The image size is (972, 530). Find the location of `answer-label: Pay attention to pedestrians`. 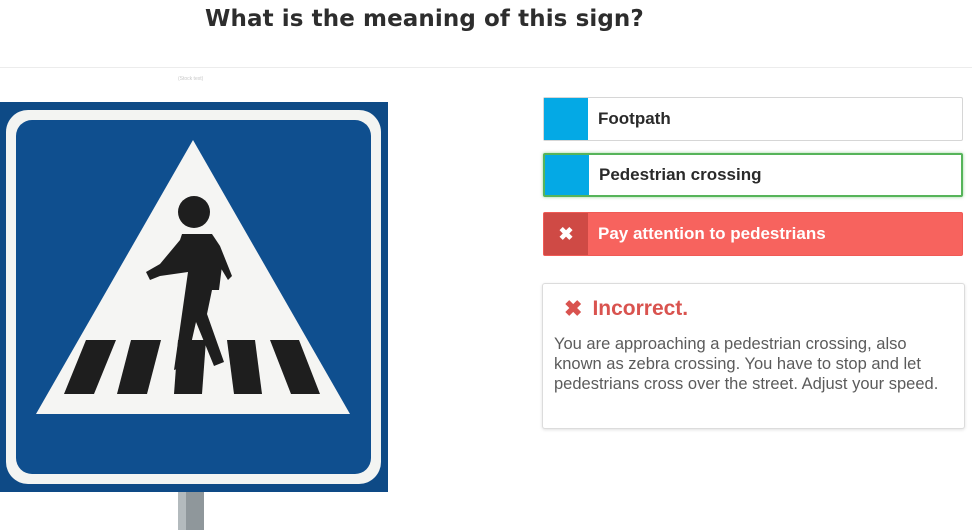

answer-label: Pay attention to pedestrians is located at coordinates (712, 233).